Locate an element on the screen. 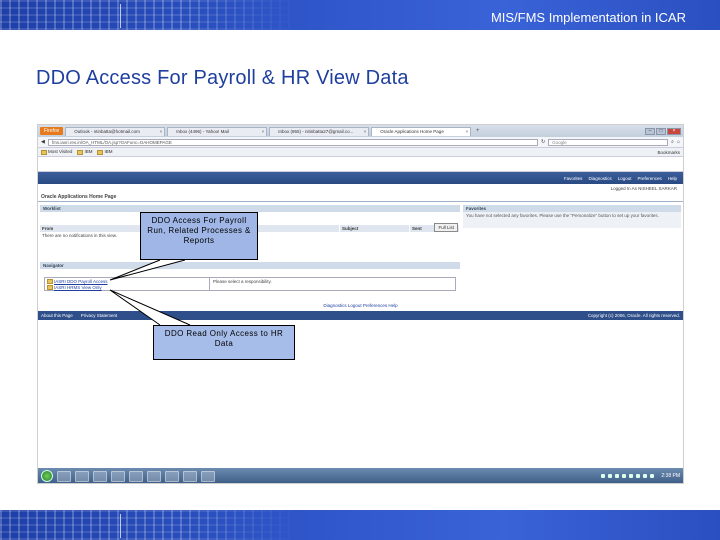  favorites-header: Favorites is located at coordinates (572, 208).